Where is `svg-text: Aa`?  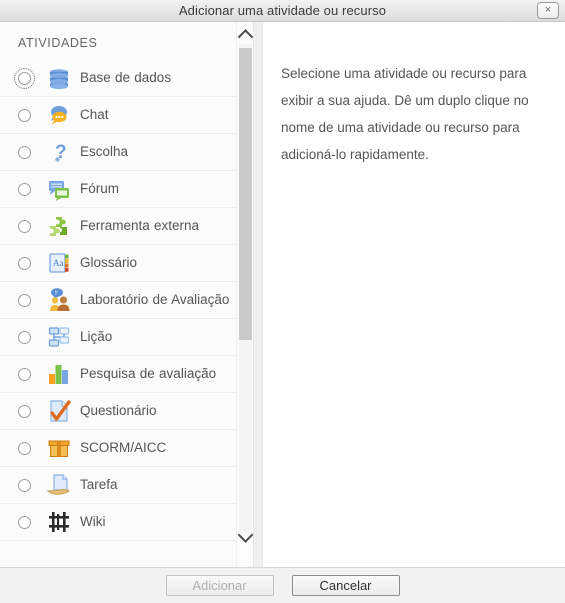 svg-text: Aa is located at coordinates (58, 263).